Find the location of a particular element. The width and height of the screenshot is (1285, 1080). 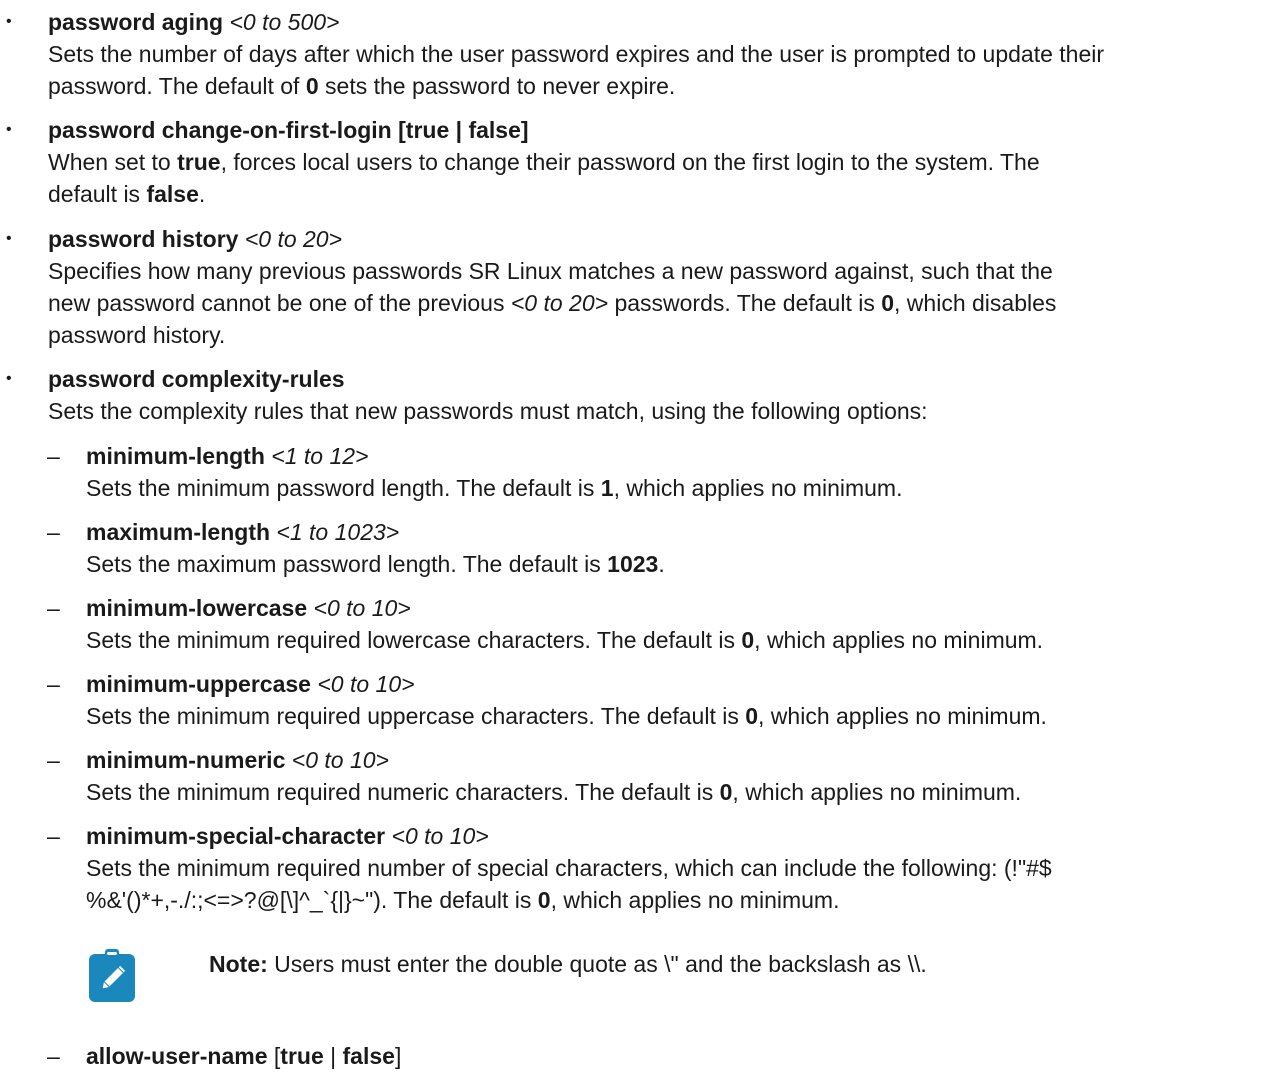

option-name: minimum-lowercase is located at coordinates (197, 608).